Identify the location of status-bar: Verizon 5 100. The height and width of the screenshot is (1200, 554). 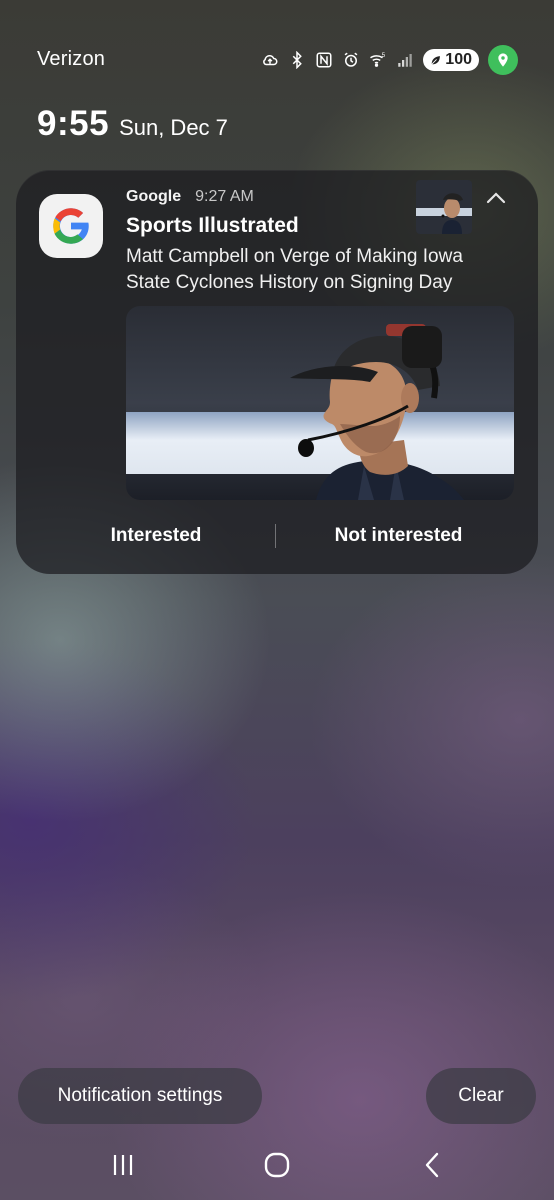
(277, 55).